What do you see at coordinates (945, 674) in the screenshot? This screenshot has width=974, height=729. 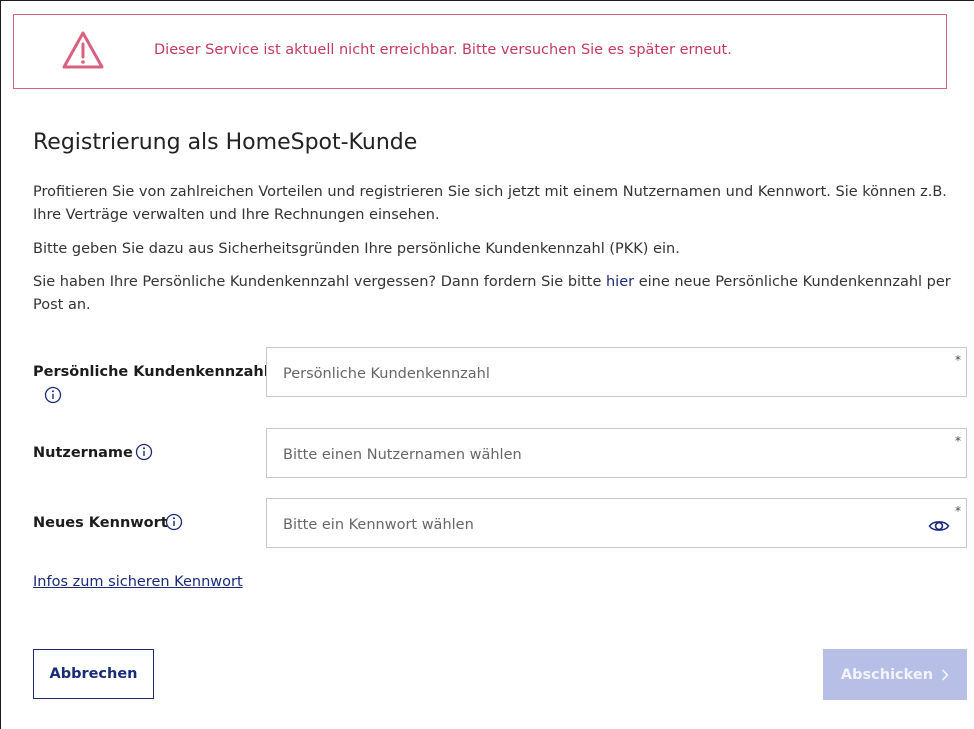 I see `chevron-right-icon` at bounding box center [945, 674].